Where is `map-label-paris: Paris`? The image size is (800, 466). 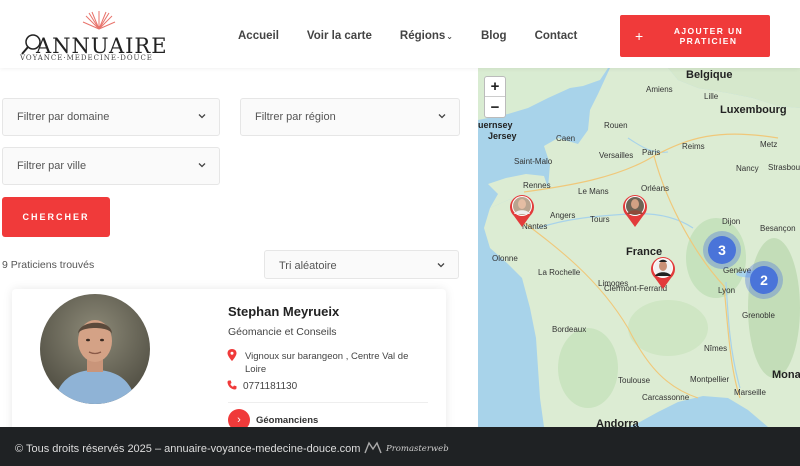
map-label-paris: Paris is located at coordinates (651, 152).